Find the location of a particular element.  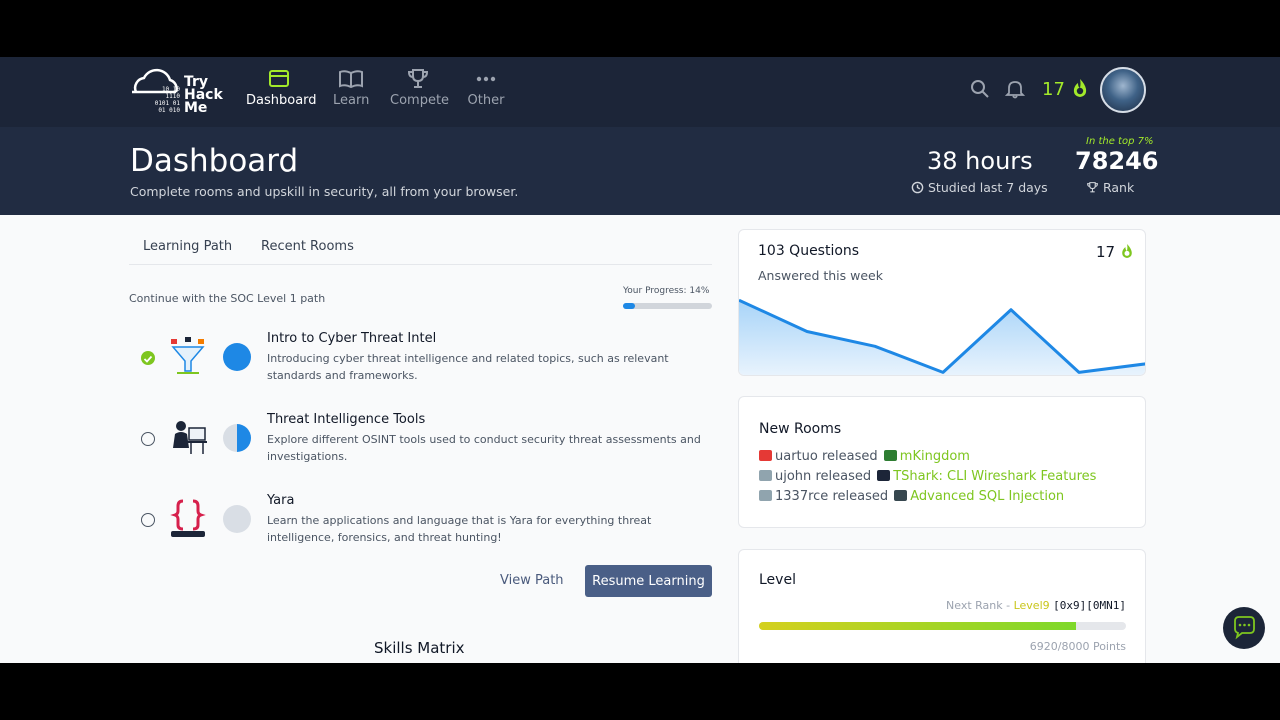

nav-compete-label: Compete is located at coordinates (420, 100).